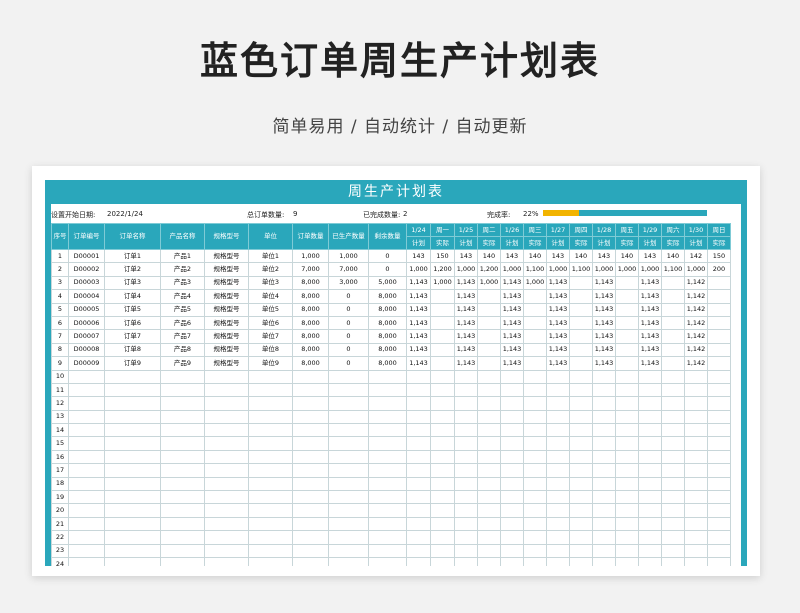 This screenshot has width=800, height=613. I want to click on row-number-cell: 17, so click(60, 470).